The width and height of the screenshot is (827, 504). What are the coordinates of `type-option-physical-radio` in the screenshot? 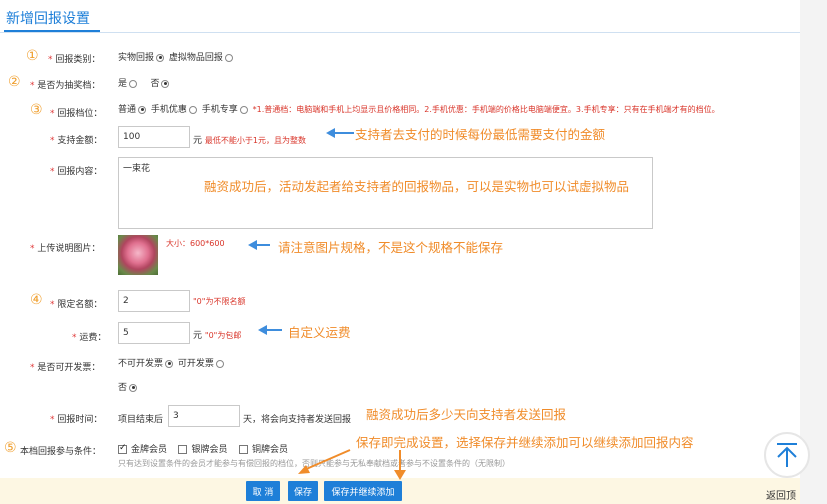 It's located at (160, 57).